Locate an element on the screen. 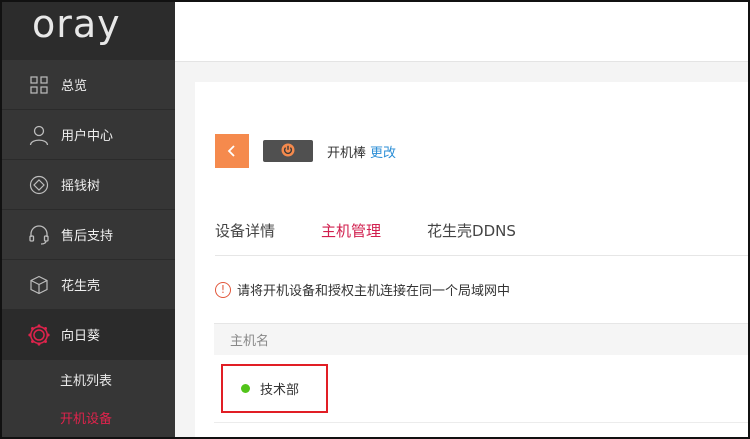 The width and height of the screenshot is (750, 439). sidebar-item-user-center: 用户中心 is located at coordinates (88, 135).